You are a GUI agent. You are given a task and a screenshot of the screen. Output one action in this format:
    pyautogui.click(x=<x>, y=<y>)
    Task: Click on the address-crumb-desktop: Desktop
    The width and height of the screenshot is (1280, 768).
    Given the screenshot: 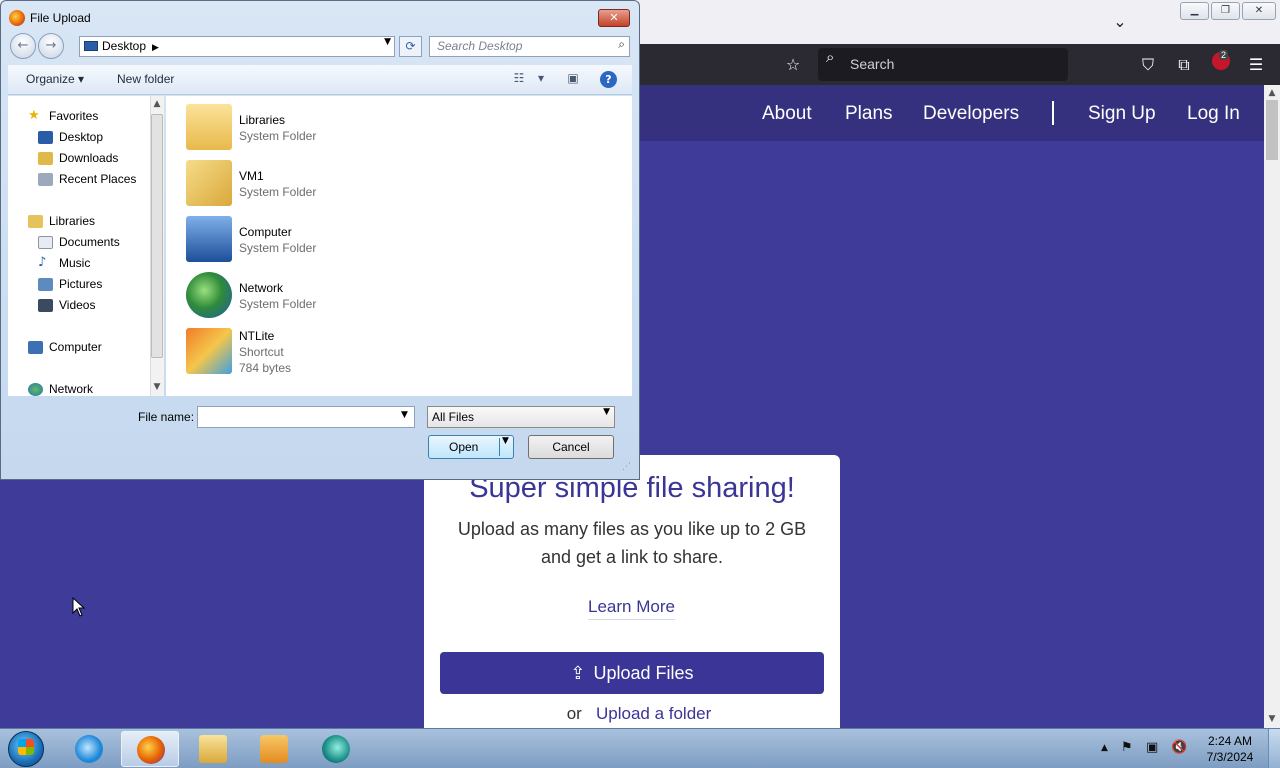 What is the action you would take?
    pyautogui.click(x=124, y=46)
    